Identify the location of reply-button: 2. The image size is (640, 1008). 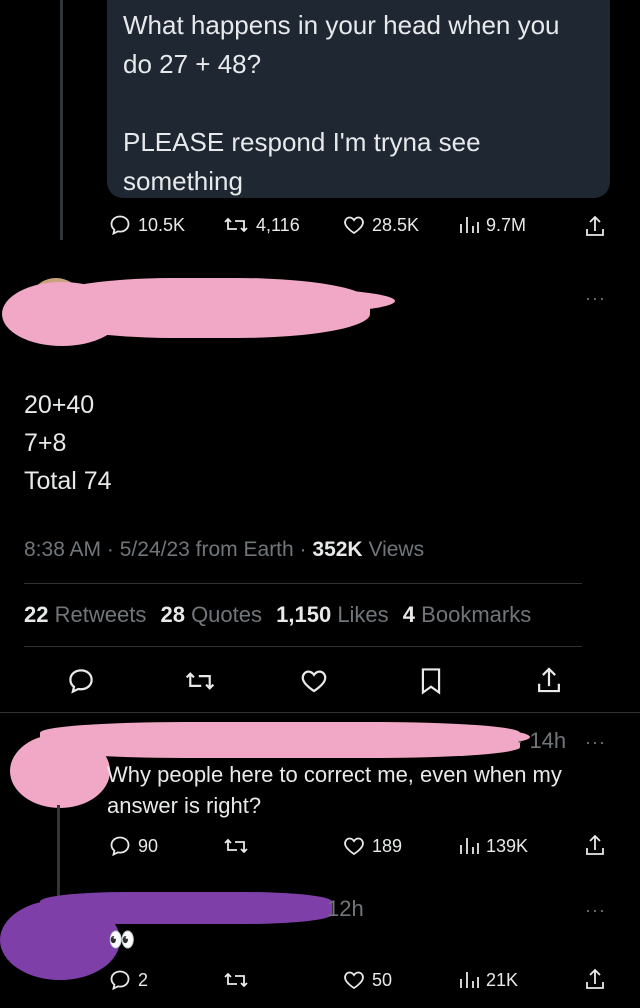
(128, 980).